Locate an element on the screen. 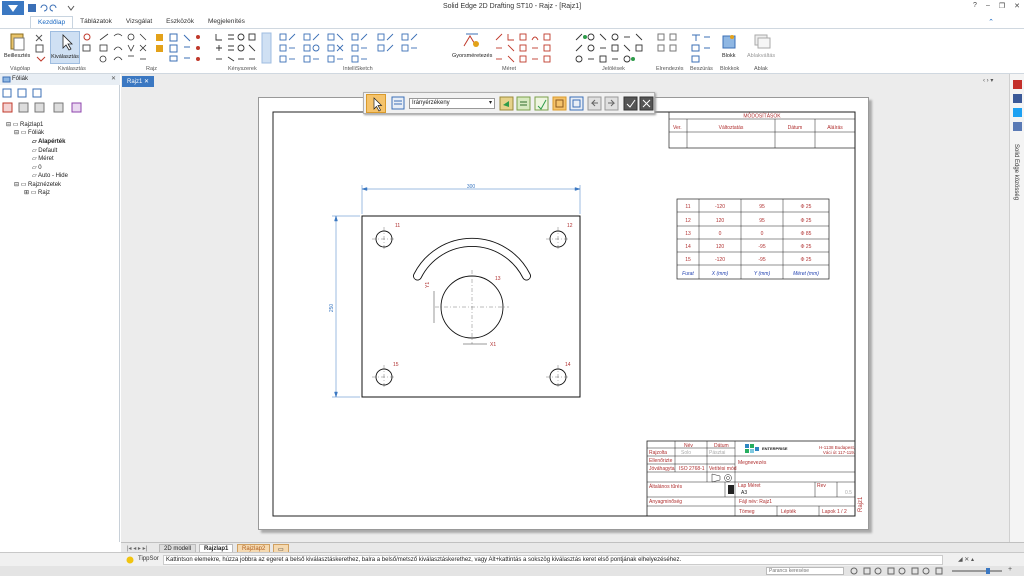  hole-table-cell: 11 is located at coordinates (687, 207).